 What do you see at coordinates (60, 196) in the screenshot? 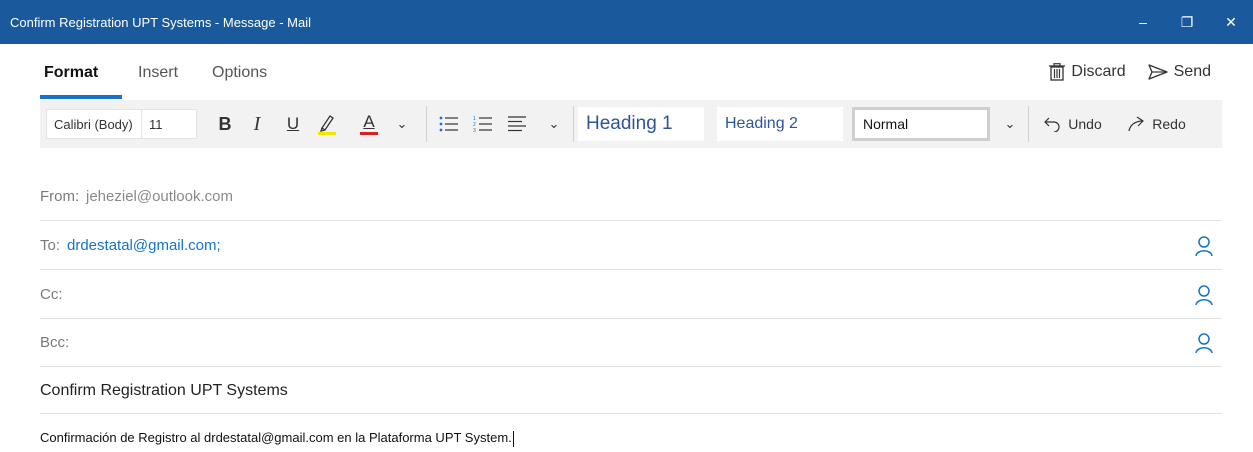
I see `from-label: From:` at bounding box center [60, 196].